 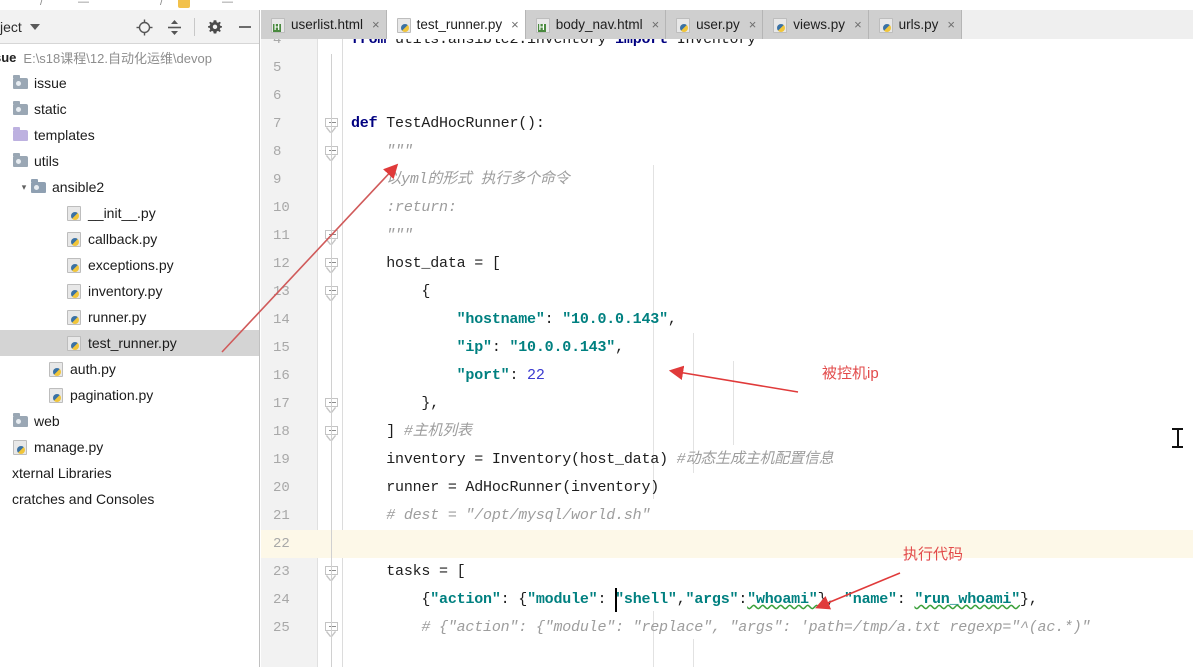 What do you see at coordinates (727, 404) in the screenshot?
I see `code-line-17: 17 },` at bounding box center [727, 404].